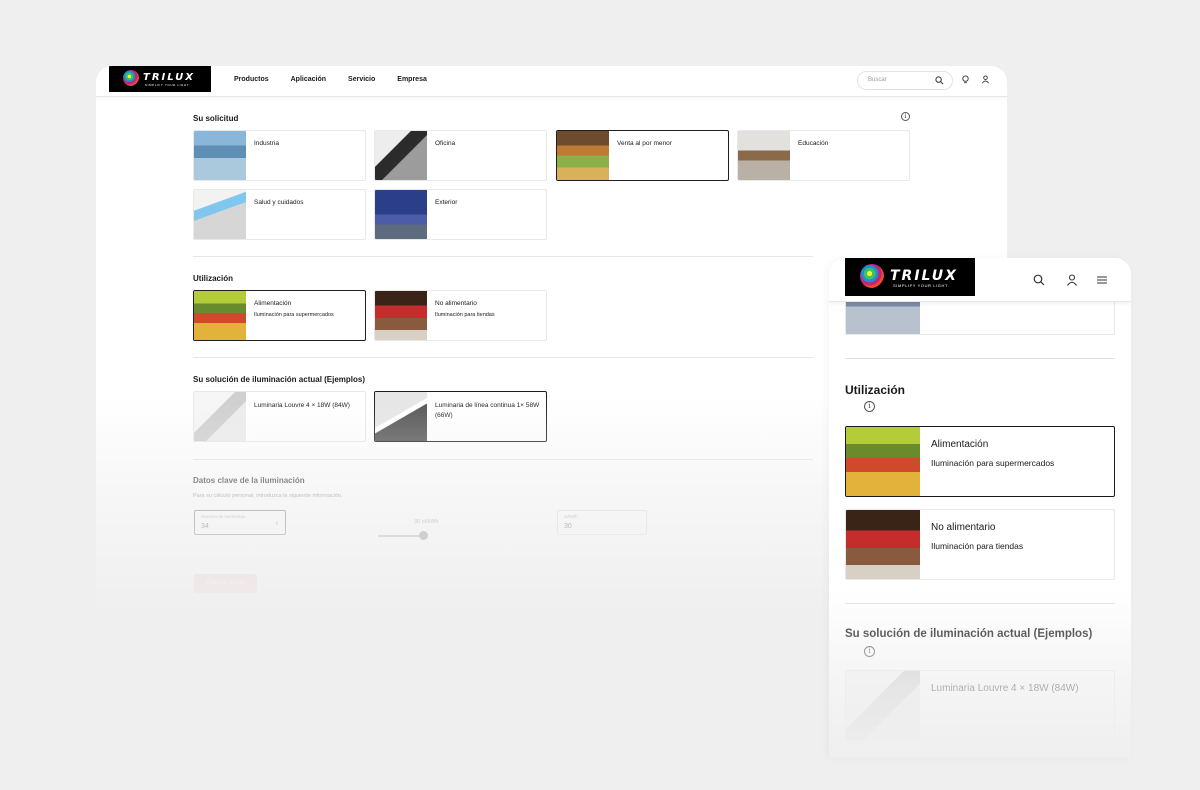 The width and height of the screenshot is (1200, 790). Describe the element at coordinates (602, 522) in the screenshot. I see `price-field: ct/kWh 30` at that location.